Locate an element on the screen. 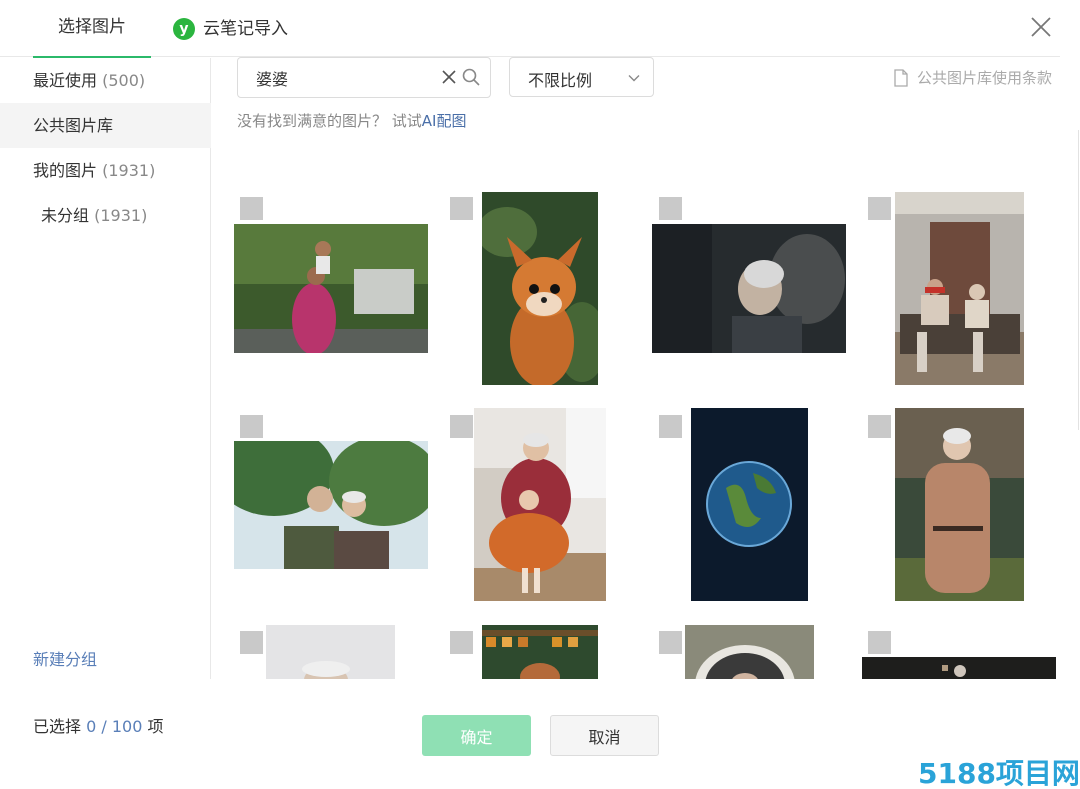 The image size is (1080, 789). selected-suffix: 项 is located at coordinates (153, 726).